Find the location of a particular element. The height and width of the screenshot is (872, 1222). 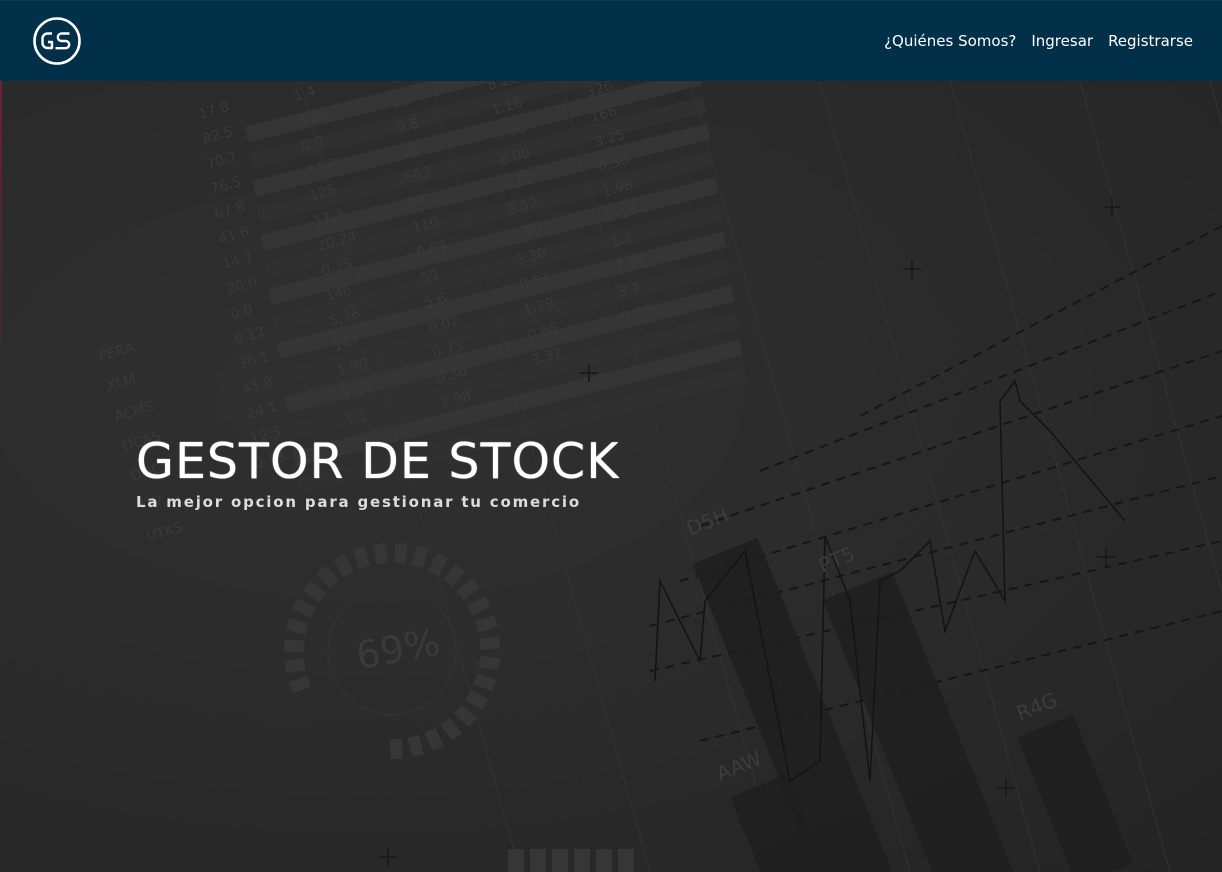

gs-logo-icon is located at coordinates (57, 41).